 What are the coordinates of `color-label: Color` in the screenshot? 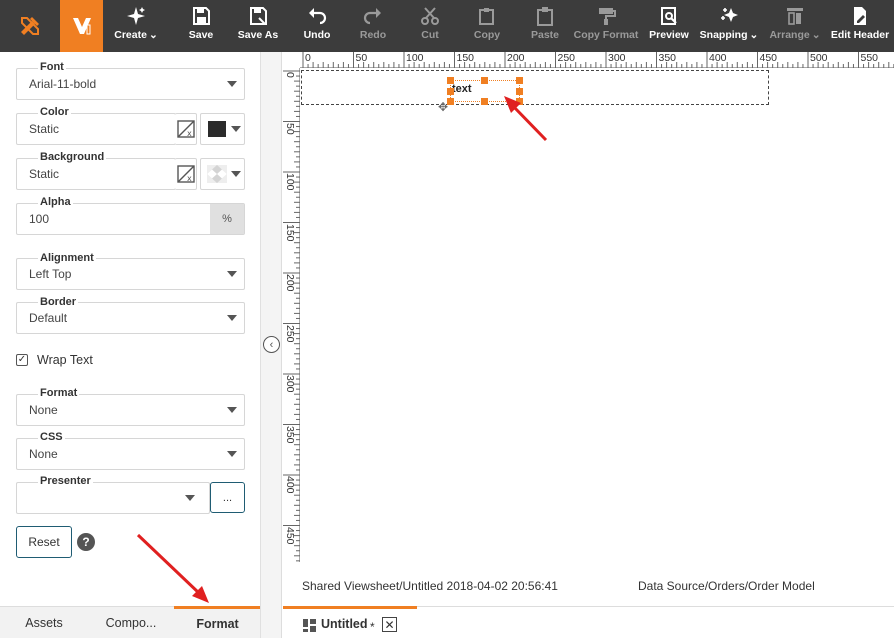 It's located at (54, 112).